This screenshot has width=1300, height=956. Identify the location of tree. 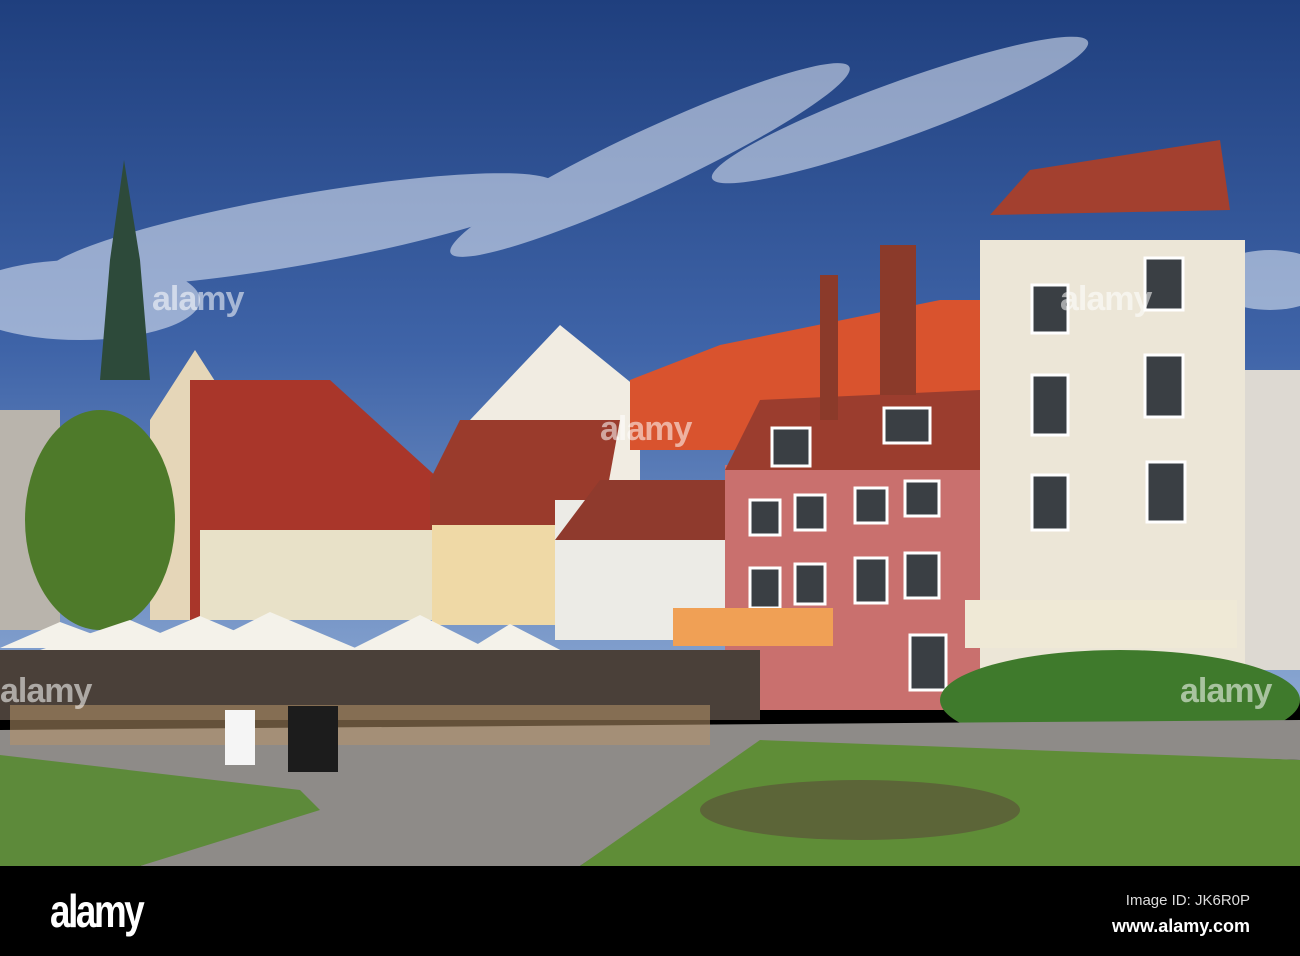
(100, 520).